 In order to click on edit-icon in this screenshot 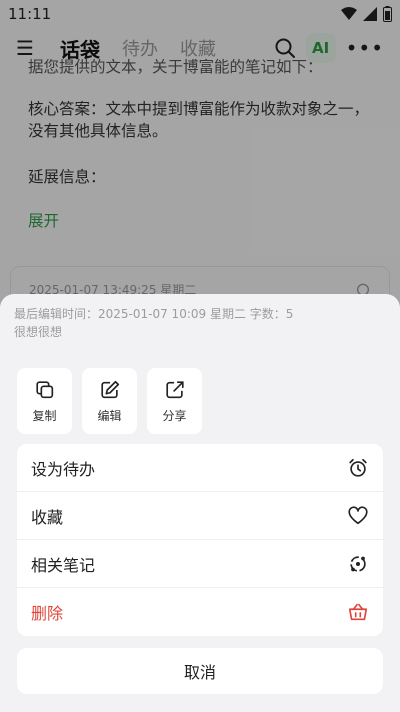, I will do `click(109, 389)`.